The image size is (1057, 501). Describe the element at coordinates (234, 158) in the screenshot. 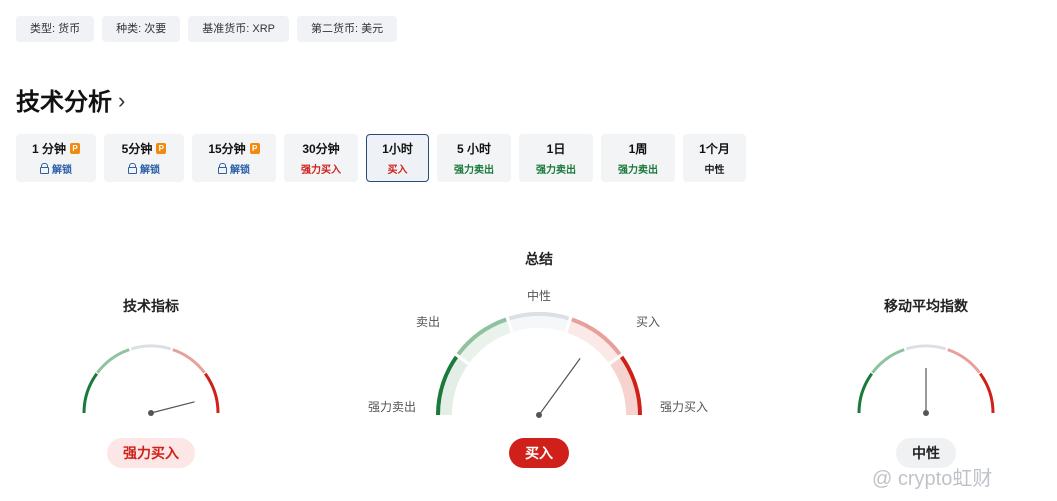

I see `tab-15min: 15分钟 P 解锁` at that location.